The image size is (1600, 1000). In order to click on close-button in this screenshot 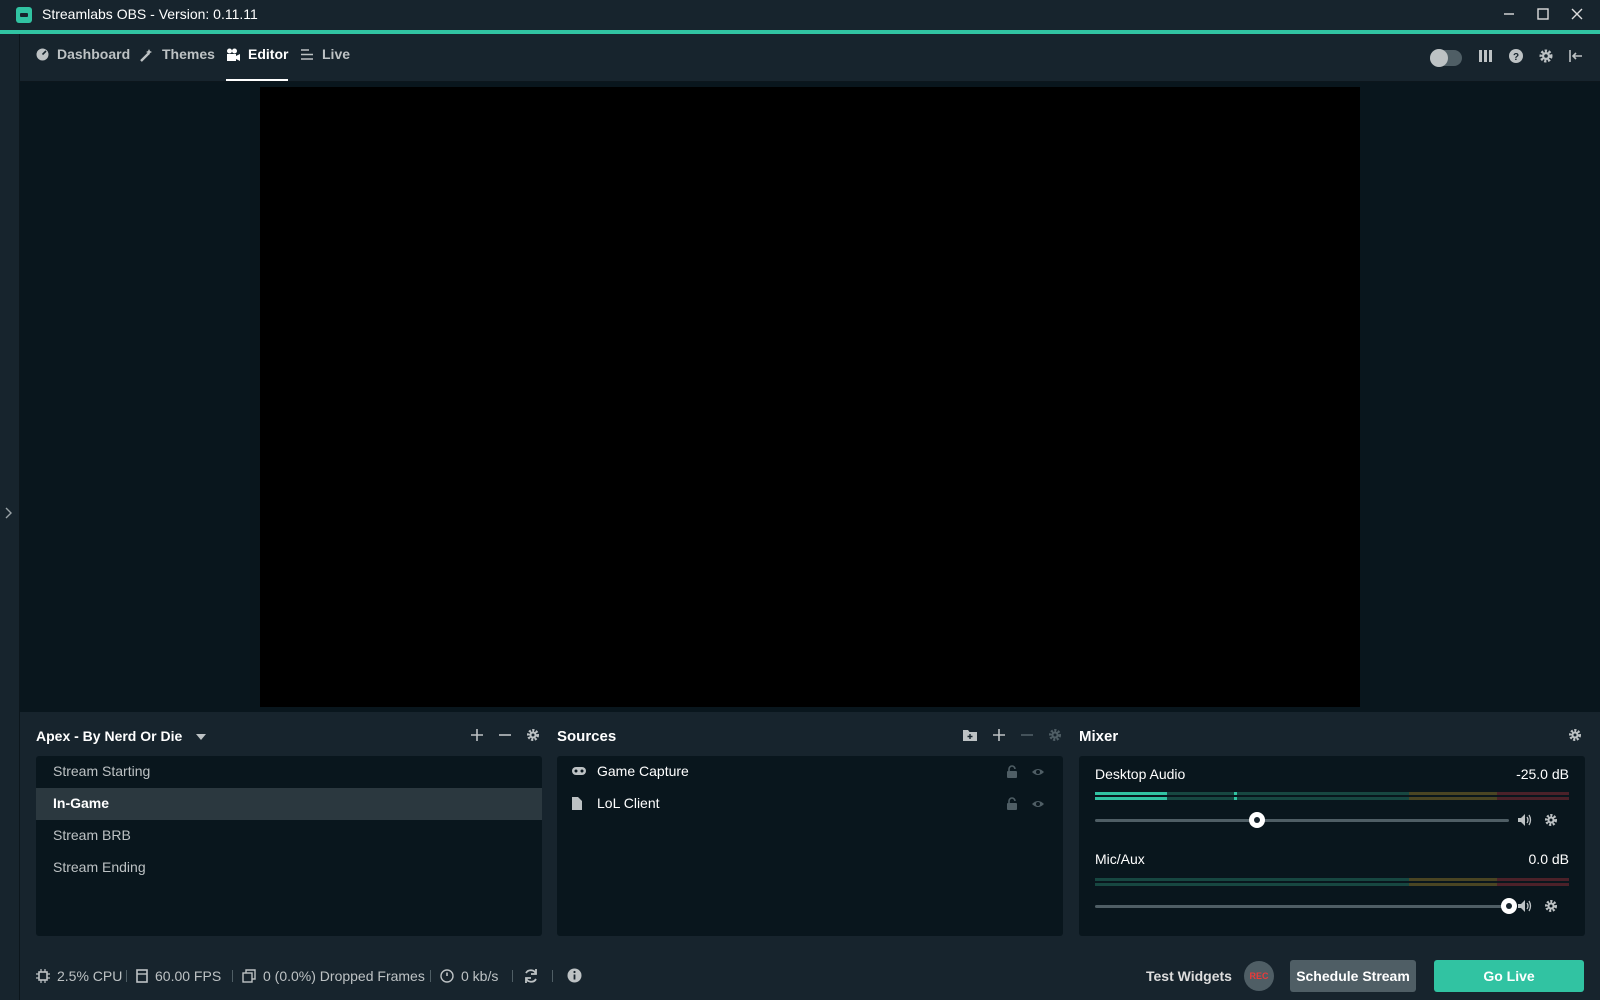, I will do `click(1577, 14)`.